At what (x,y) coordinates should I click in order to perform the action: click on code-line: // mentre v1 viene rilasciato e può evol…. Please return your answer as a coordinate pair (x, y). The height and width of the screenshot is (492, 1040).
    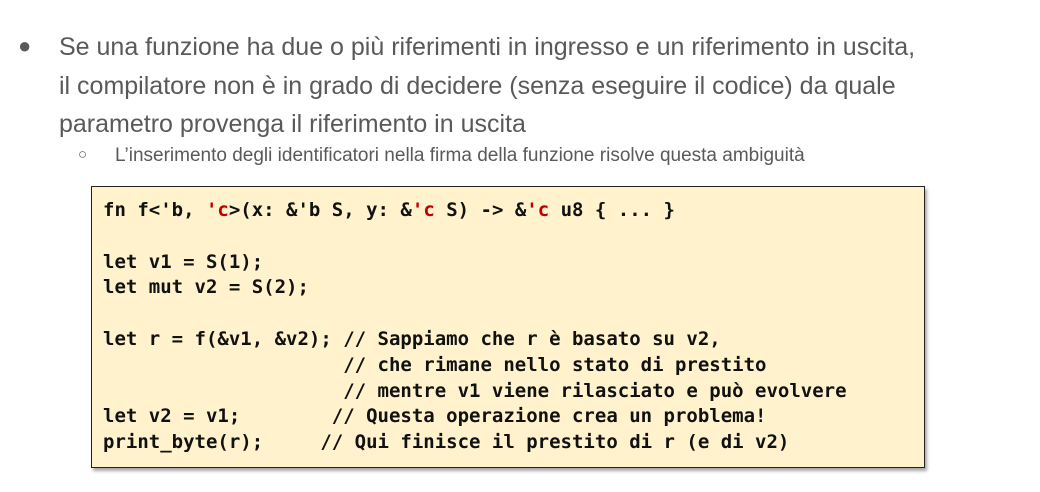
    Looking at the image, I should click on (475, 390).